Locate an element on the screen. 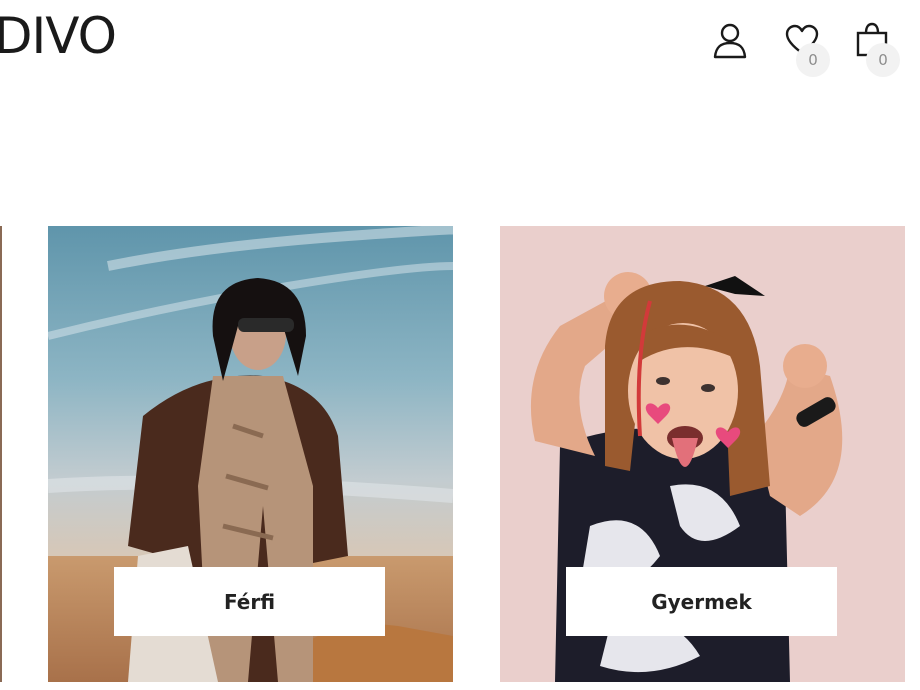 This screenshot has height=690, width=920. category-label-kids: Gyermek is located at coordinates (701, 601).